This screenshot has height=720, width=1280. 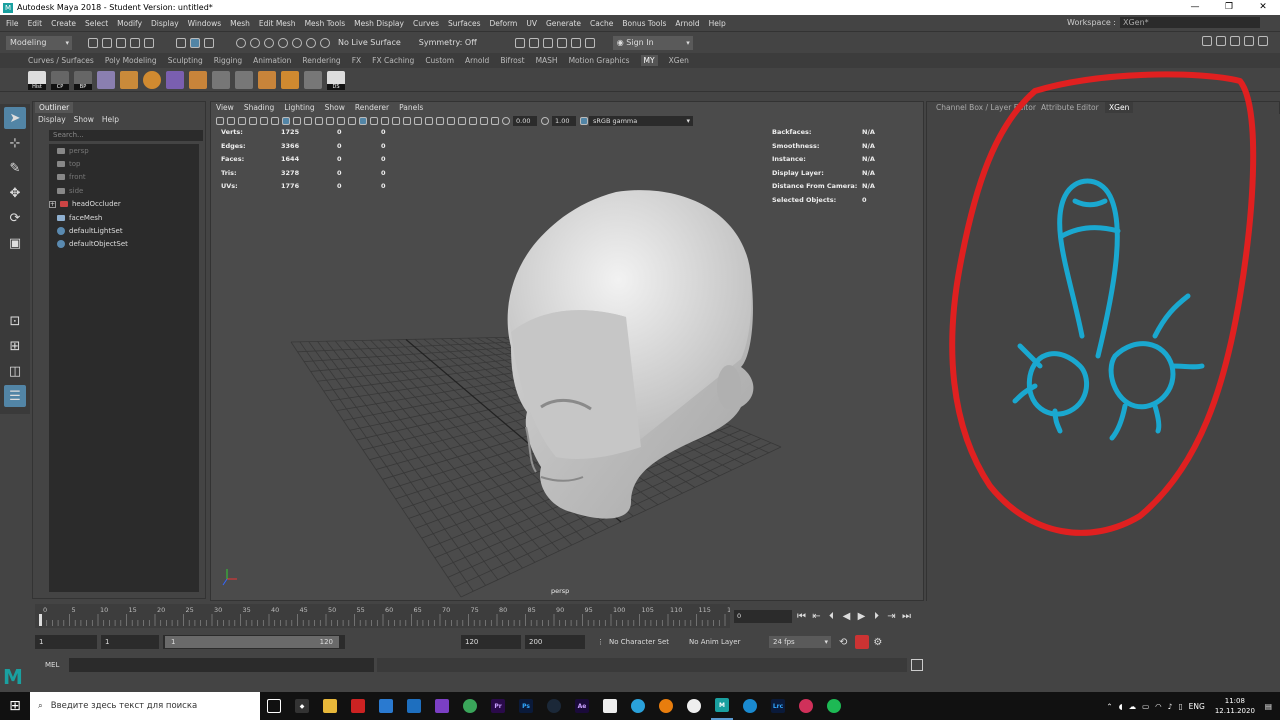 I want to click on outliner-tab: Outliner, so click(x=54, y=107).